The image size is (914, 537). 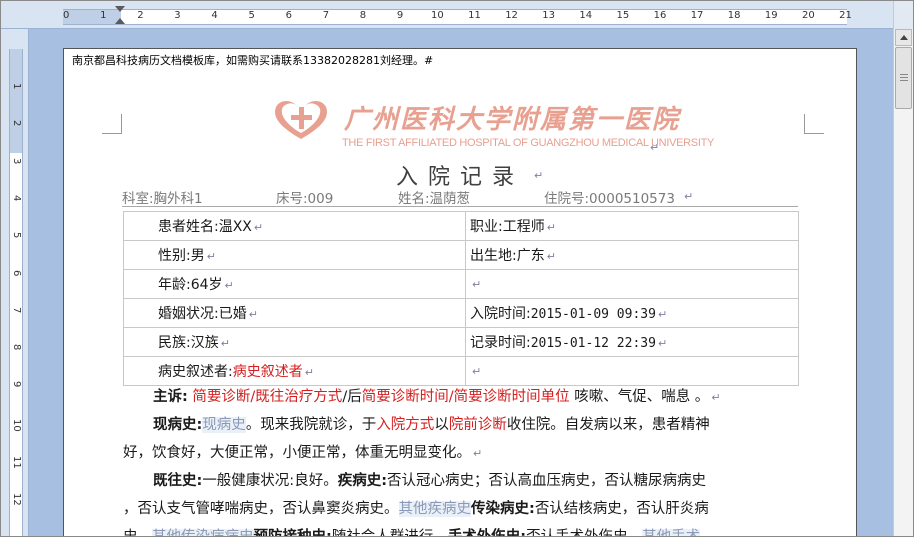 What do you see at coordinates (16, 86) in the screenshot?
I see `ruler-number-vertical: 1` at bounding box center [16, 86].